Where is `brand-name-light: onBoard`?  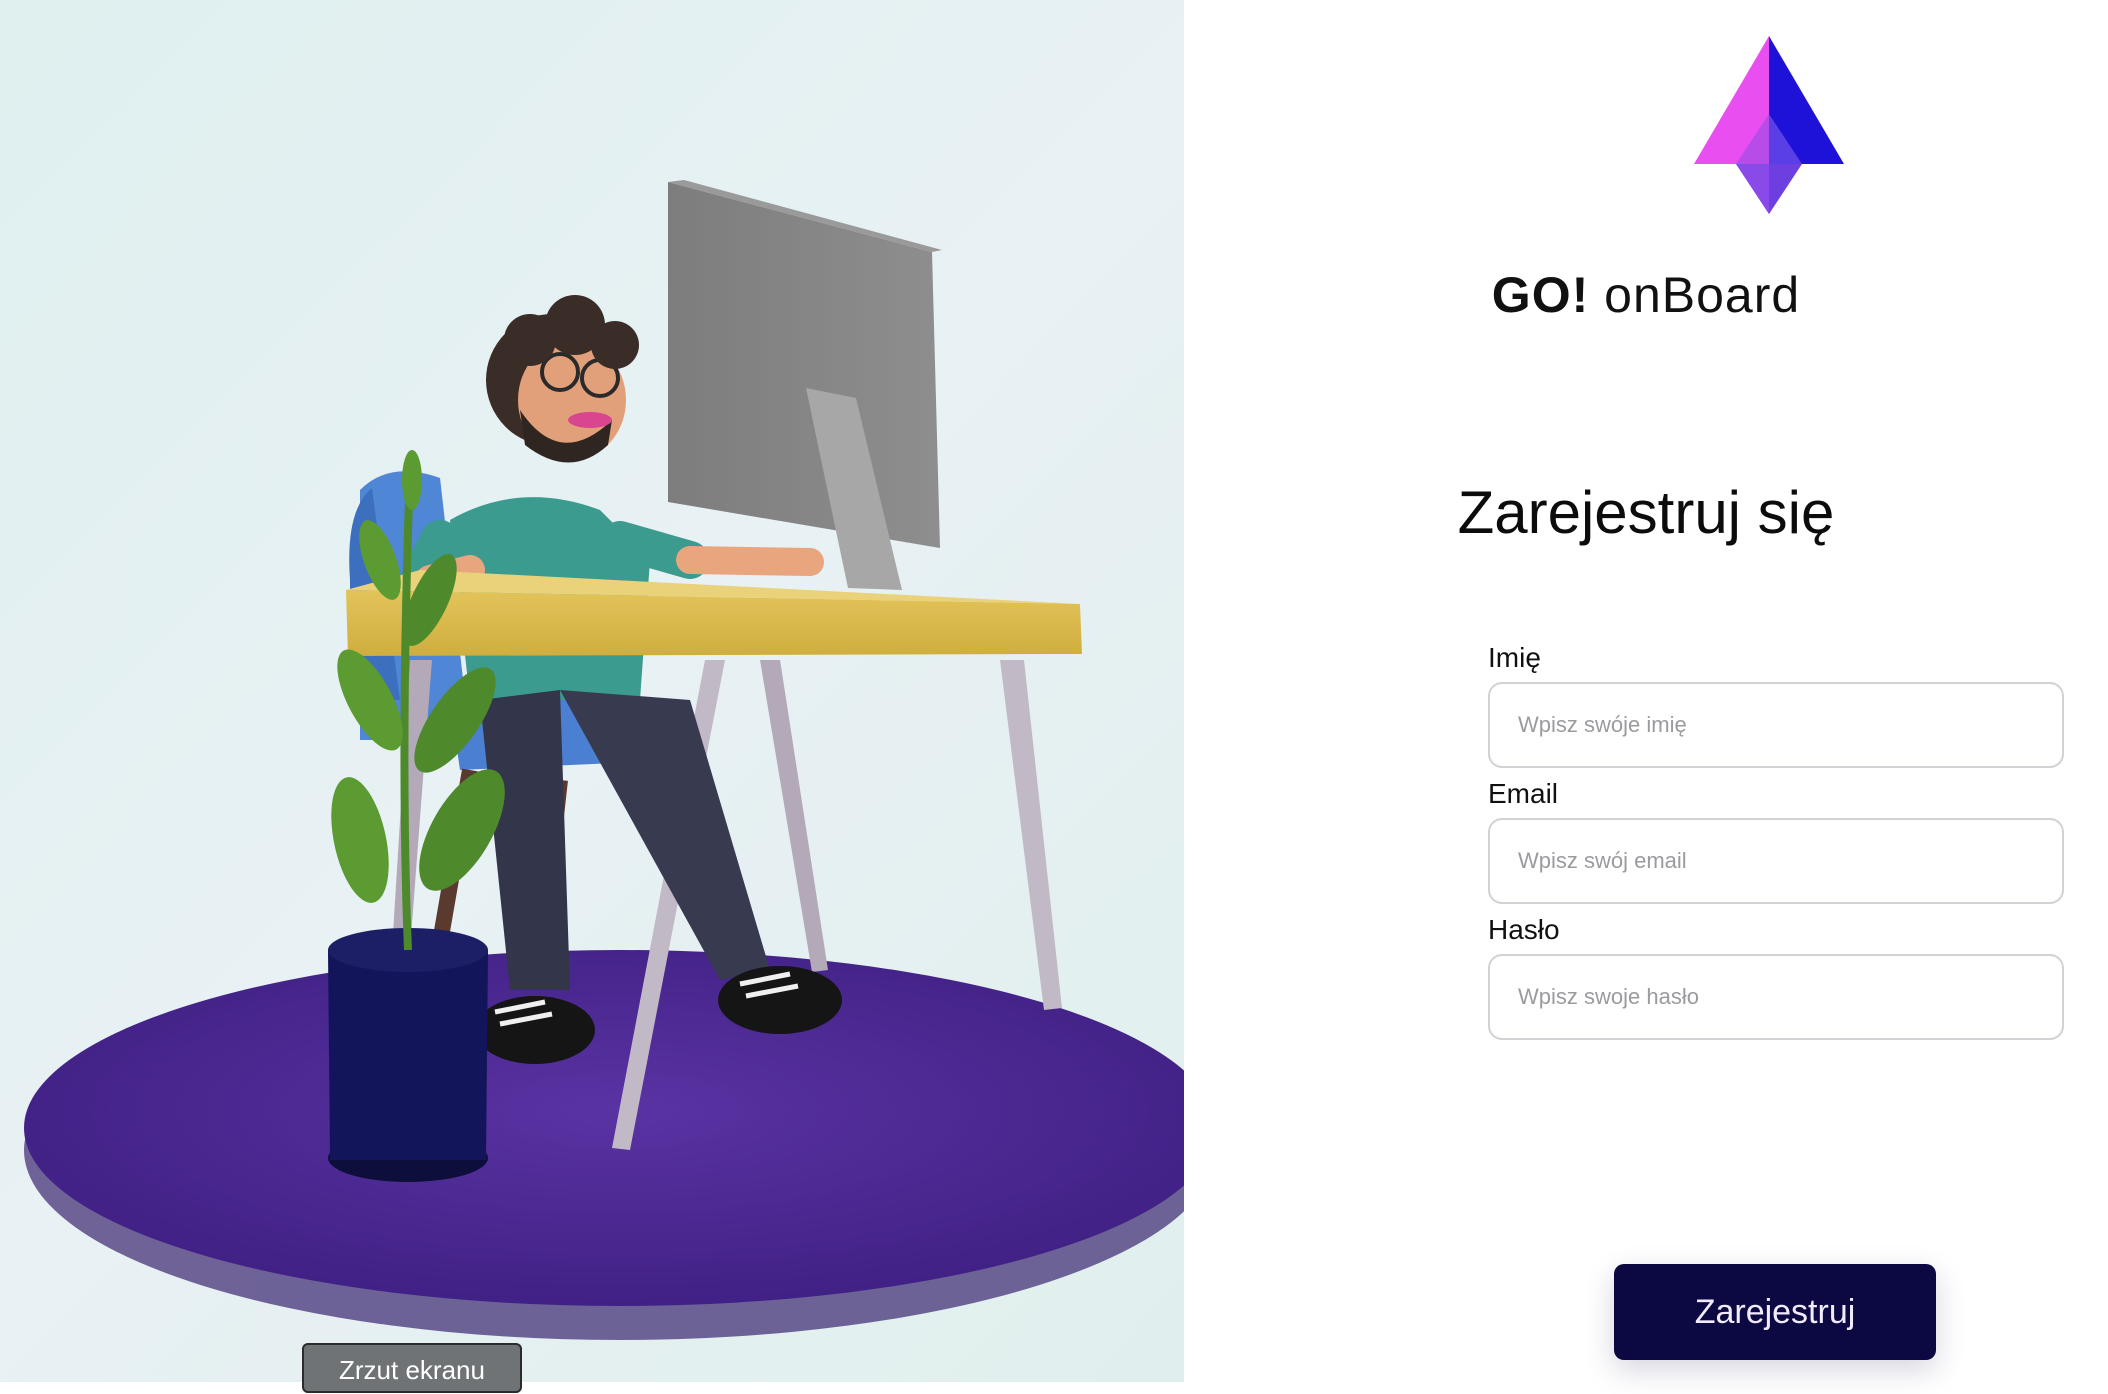
brand-name-light: onBoard is located at coordinates (1702, 295).